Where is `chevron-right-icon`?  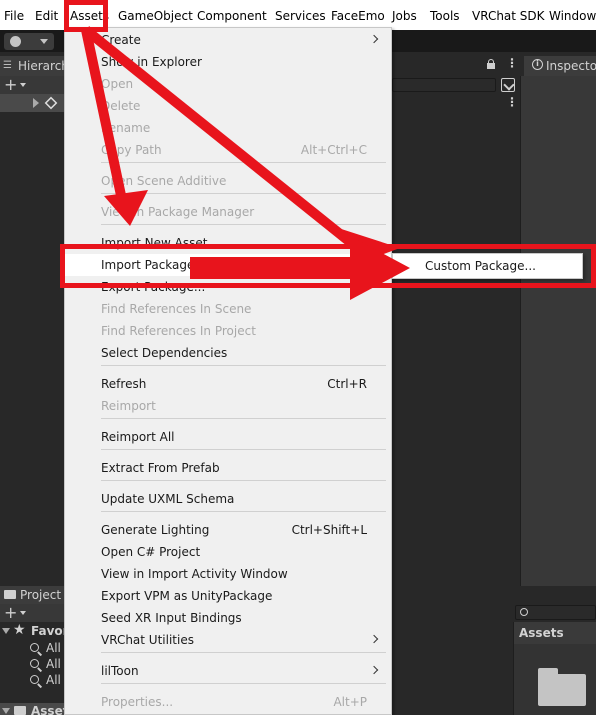 chevron-right-icon is located at coordinates (374, 639).